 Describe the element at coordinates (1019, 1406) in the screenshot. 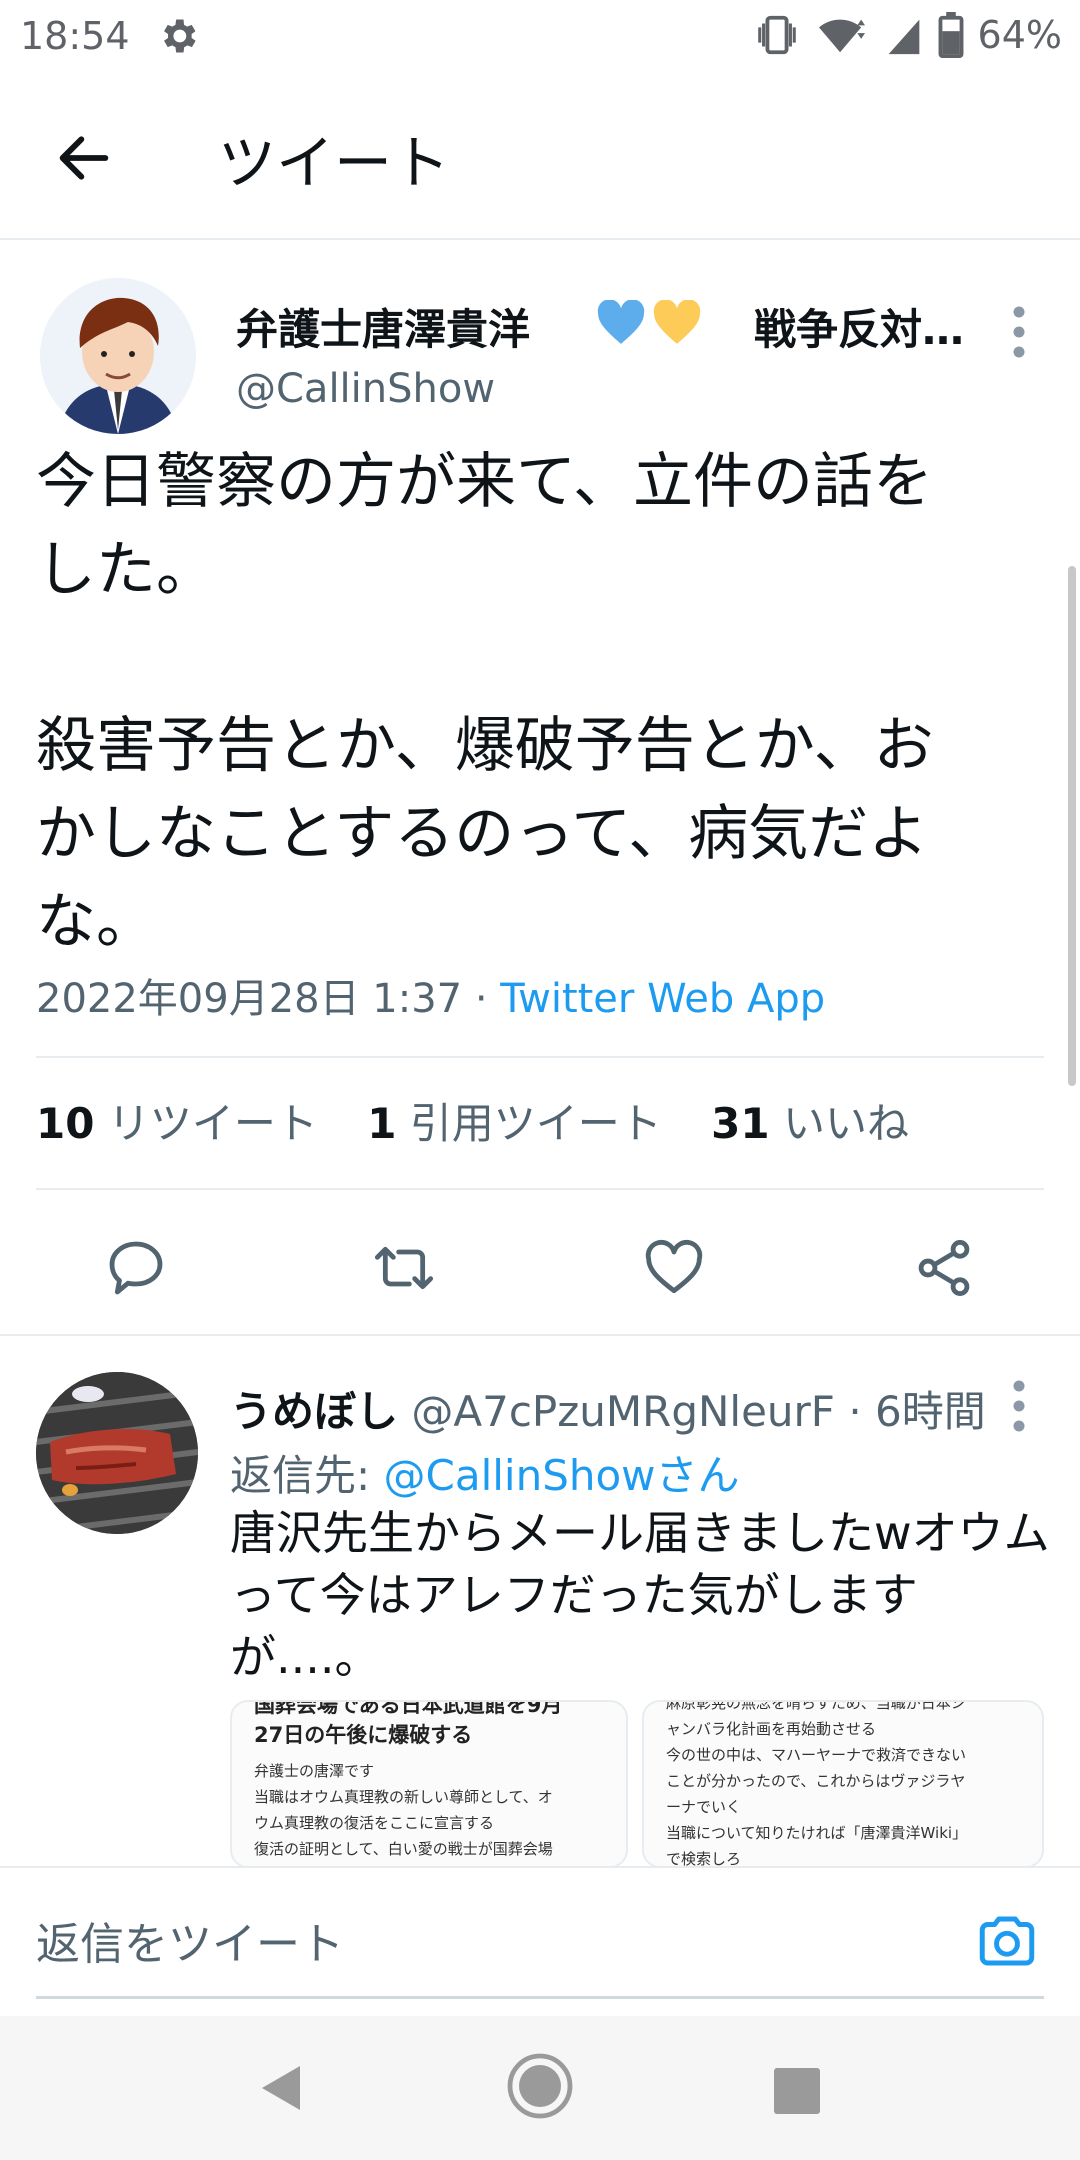

I see `reply-more-options-icon` at that location.